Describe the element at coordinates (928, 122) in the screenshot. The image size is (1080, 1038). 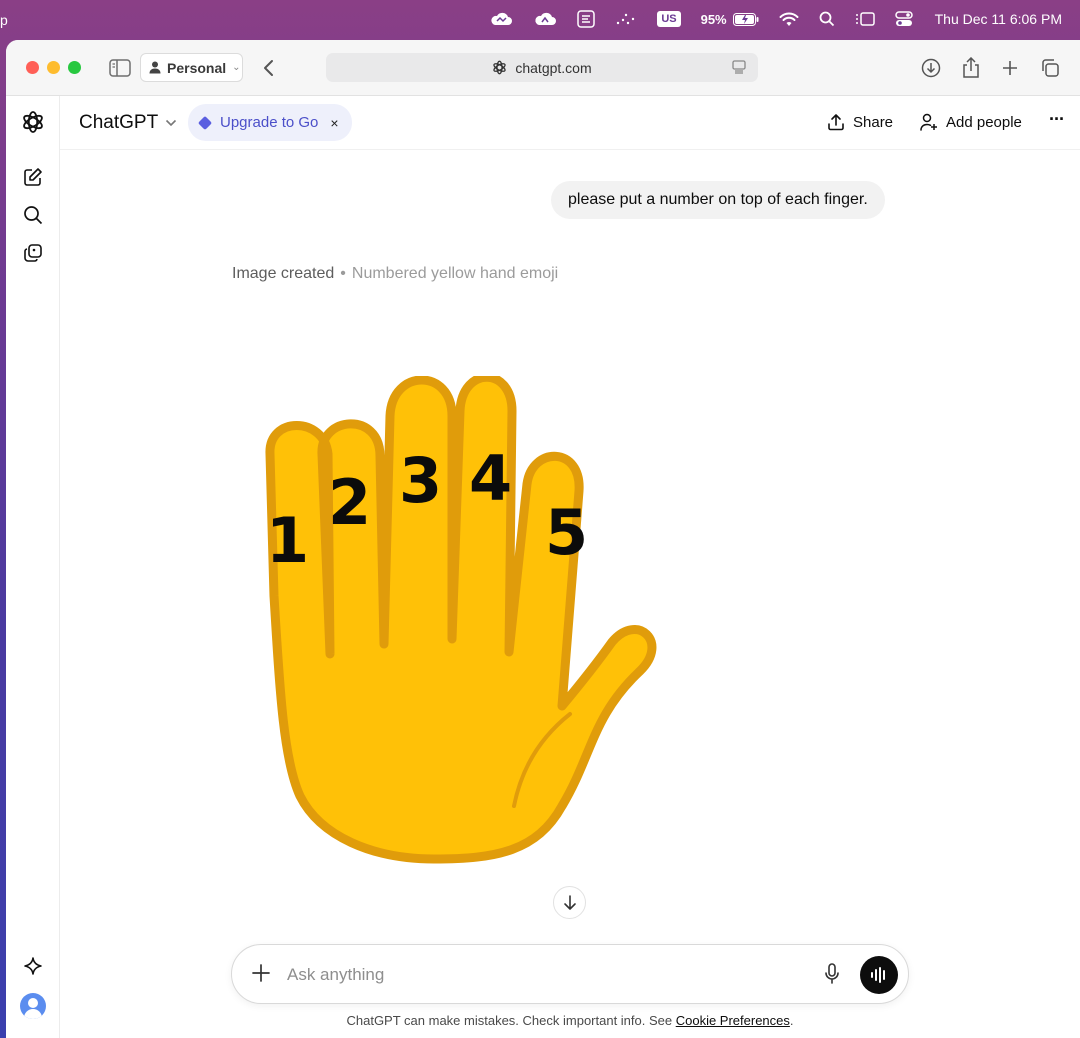
I see `add-person-icon` at that location.